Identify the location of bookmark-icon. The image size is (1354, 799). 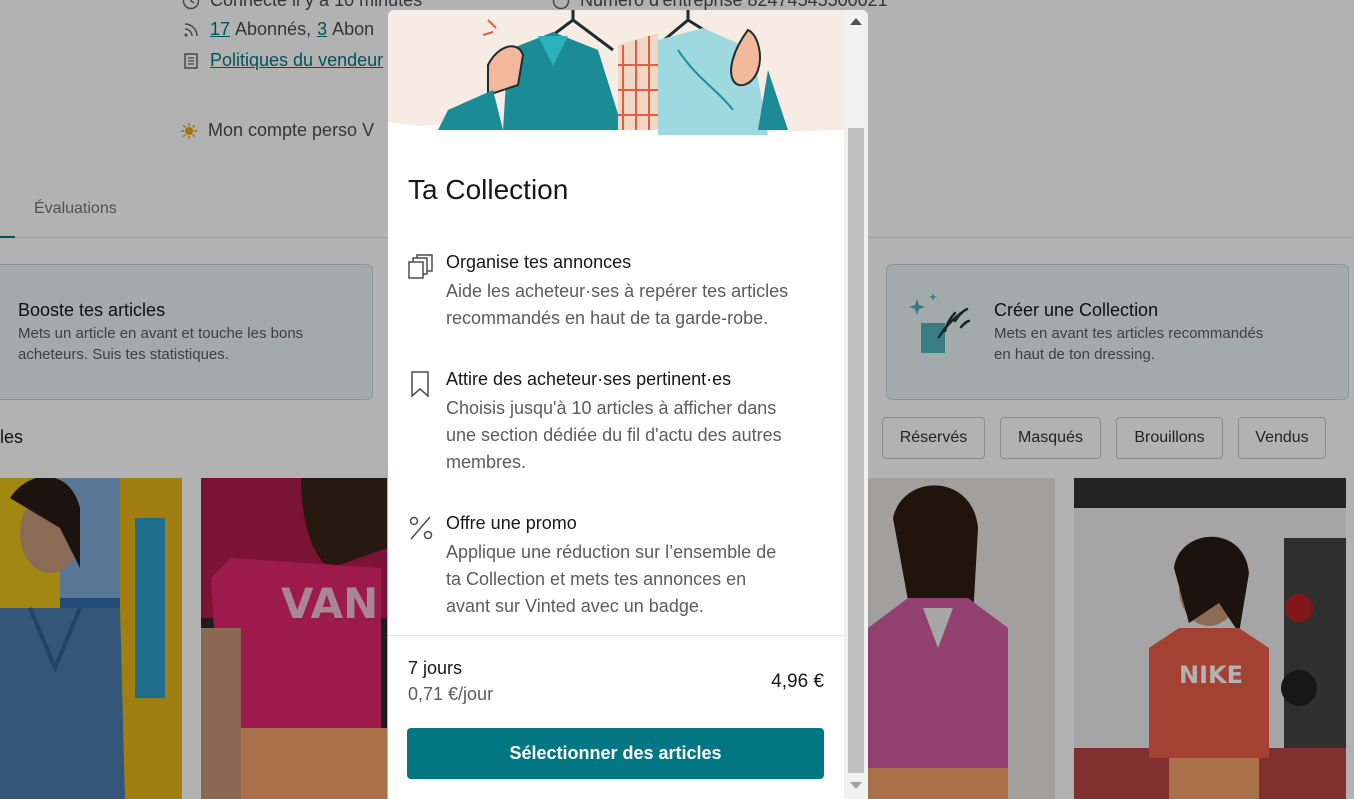
(421, 384).